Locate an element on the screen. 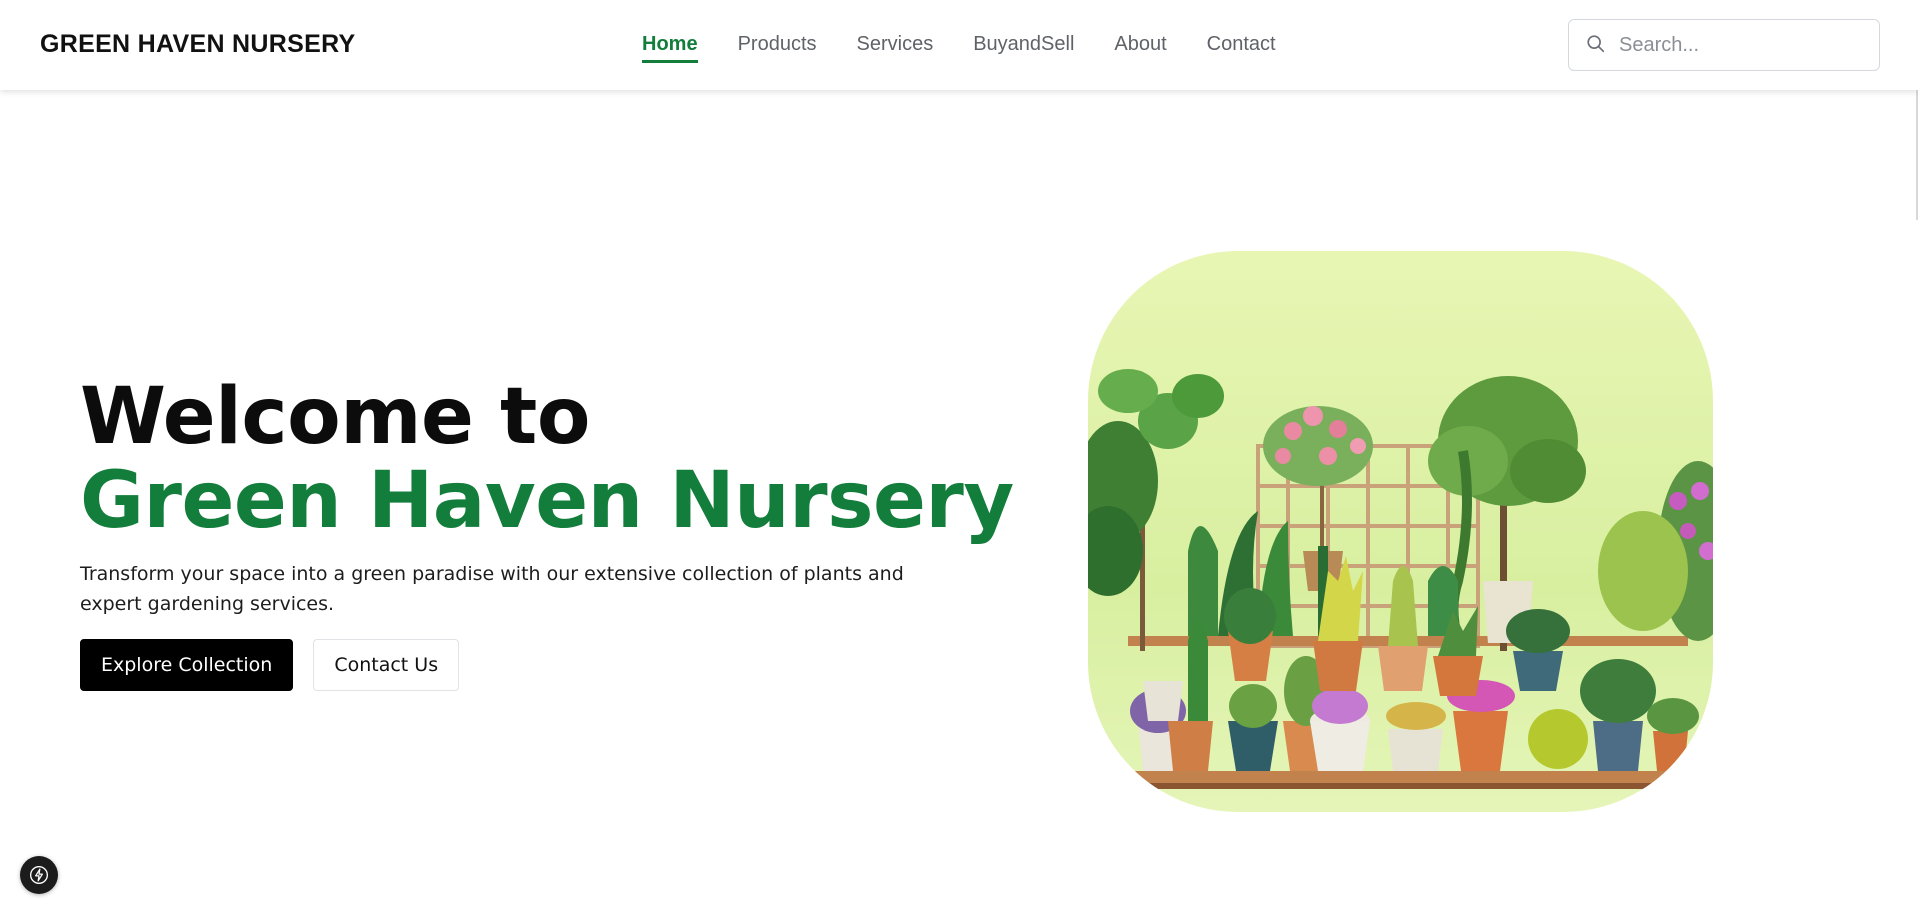 This screenshot has width=1918, height=911. hero-actions: Explore Collection Contact Us is located at coordinates (520, 665).